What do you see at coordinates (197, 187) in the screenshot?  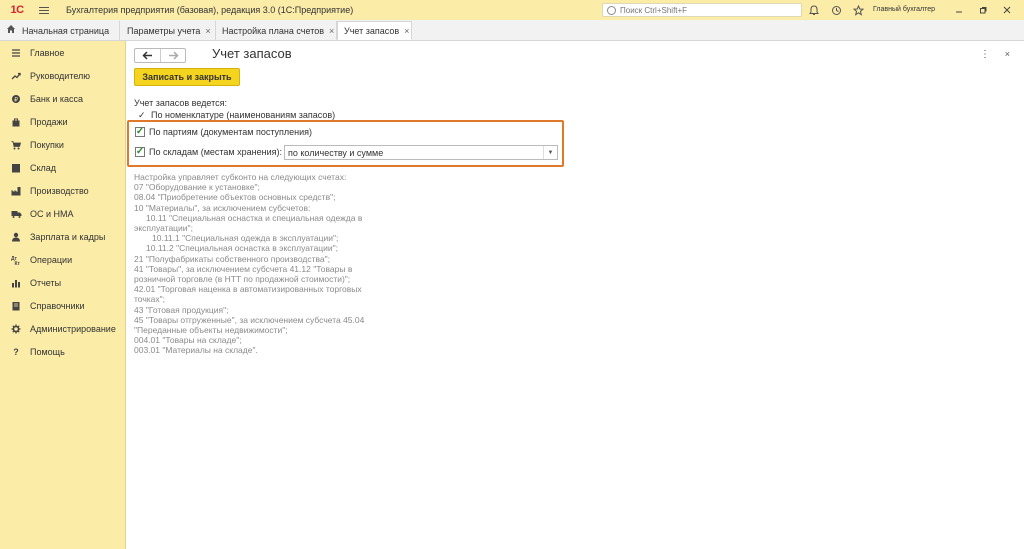 I see `info-line: 07 "Оборудование к установке";` at bounding box center [197, 187].